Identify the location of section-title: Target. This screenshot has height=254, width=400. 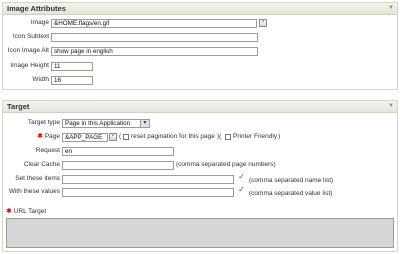
(18, 106).